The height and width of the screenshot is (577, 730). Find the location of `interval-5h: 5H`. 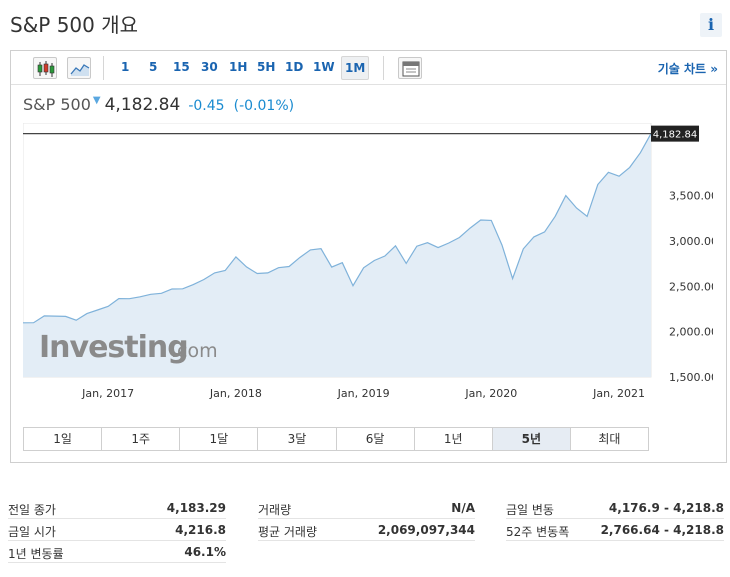

interval-5h: 5H is located at coordinates (266, 67).